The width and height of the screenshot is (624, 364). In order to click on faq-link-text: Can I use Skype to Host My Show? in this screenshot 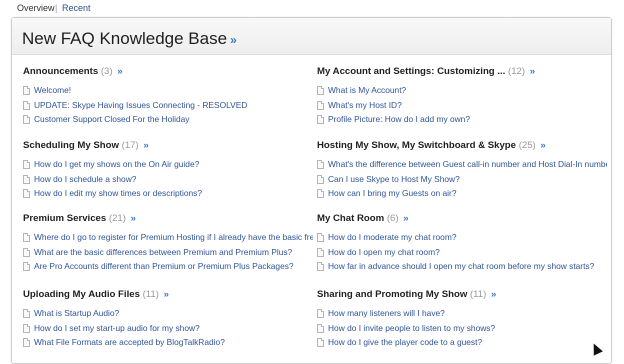, I will do `click(394, 179)`.